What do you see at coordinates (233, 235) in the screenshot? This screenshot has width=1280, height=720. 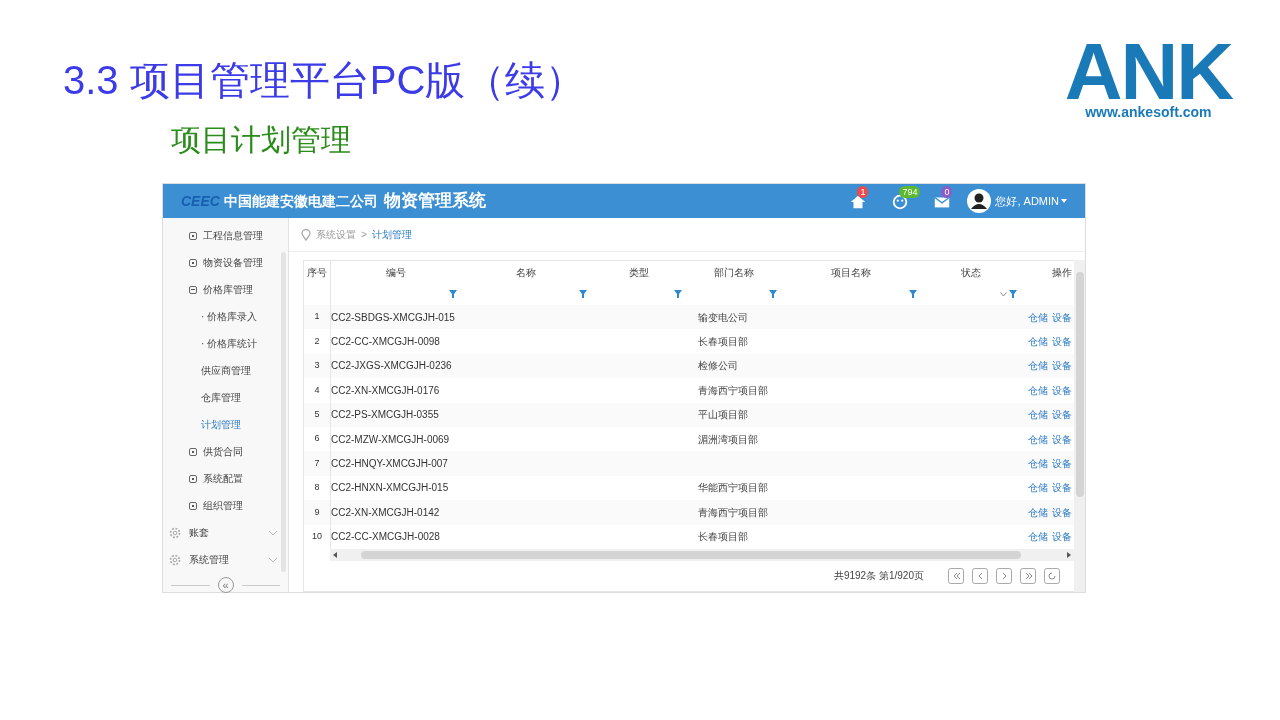 I see `sidebar-item: 工程信息管理` at bounding box center [233, 235].